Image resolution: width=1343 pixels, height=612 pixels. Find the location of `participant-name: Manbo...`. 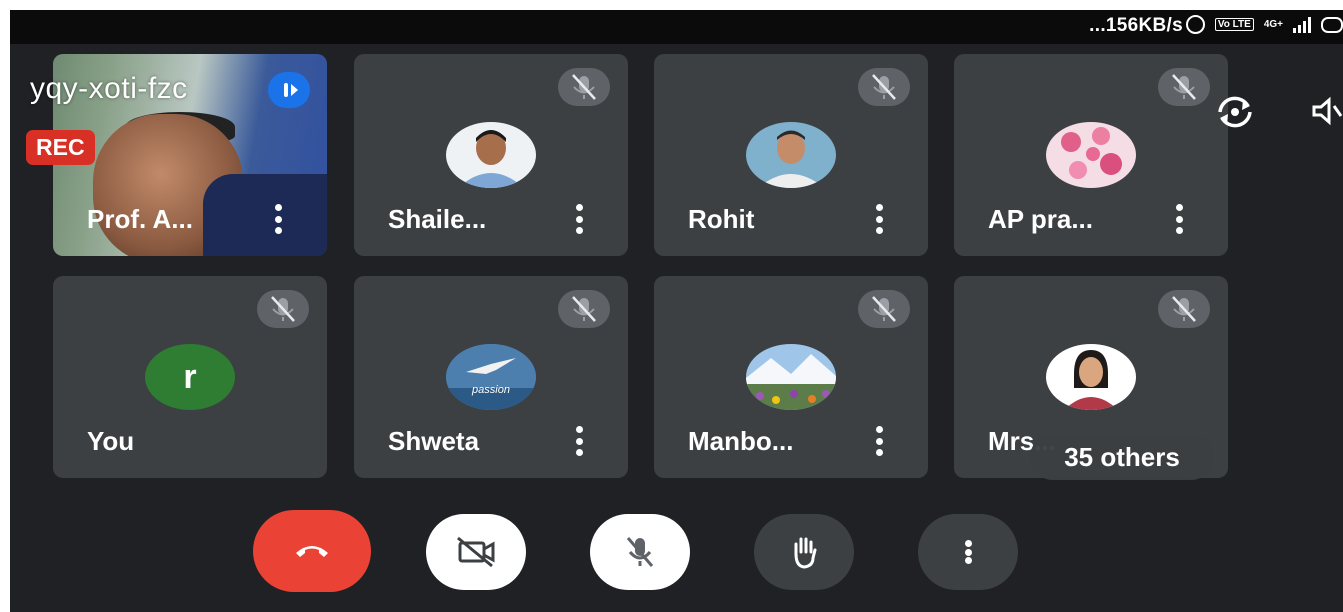

participant-name: Manbo... is located at coordinates (741, 441).